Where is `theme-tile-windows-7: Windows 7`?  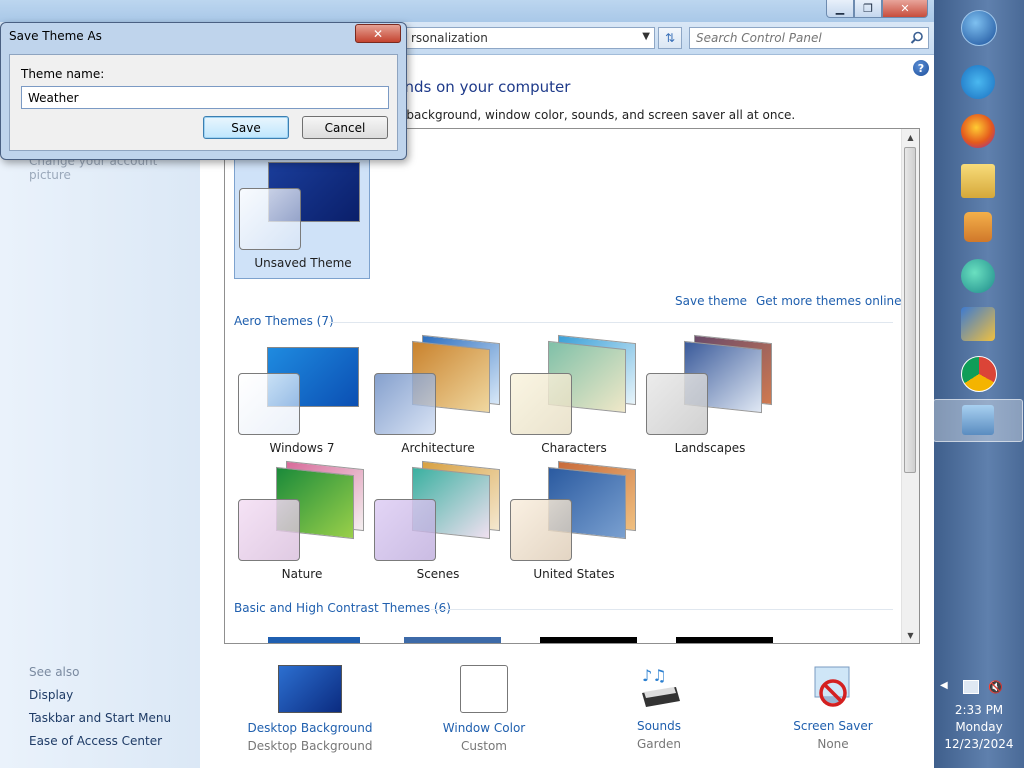
theme-tile-windows-7: Windows 7 is located at coordinates (302, 401).